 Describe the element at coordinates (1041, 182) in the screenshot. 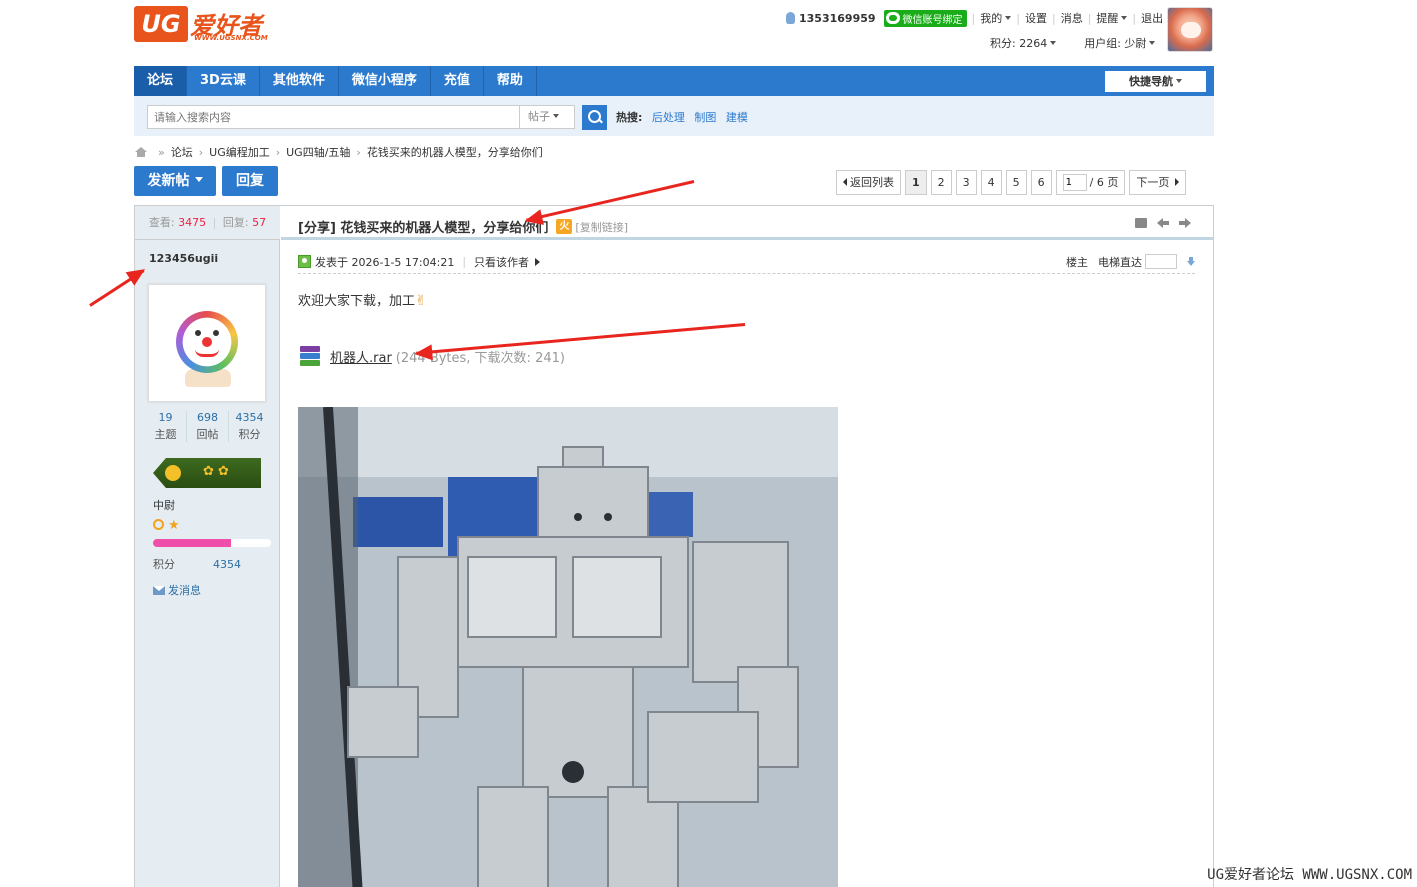

I see `page-6: 6` at that location.